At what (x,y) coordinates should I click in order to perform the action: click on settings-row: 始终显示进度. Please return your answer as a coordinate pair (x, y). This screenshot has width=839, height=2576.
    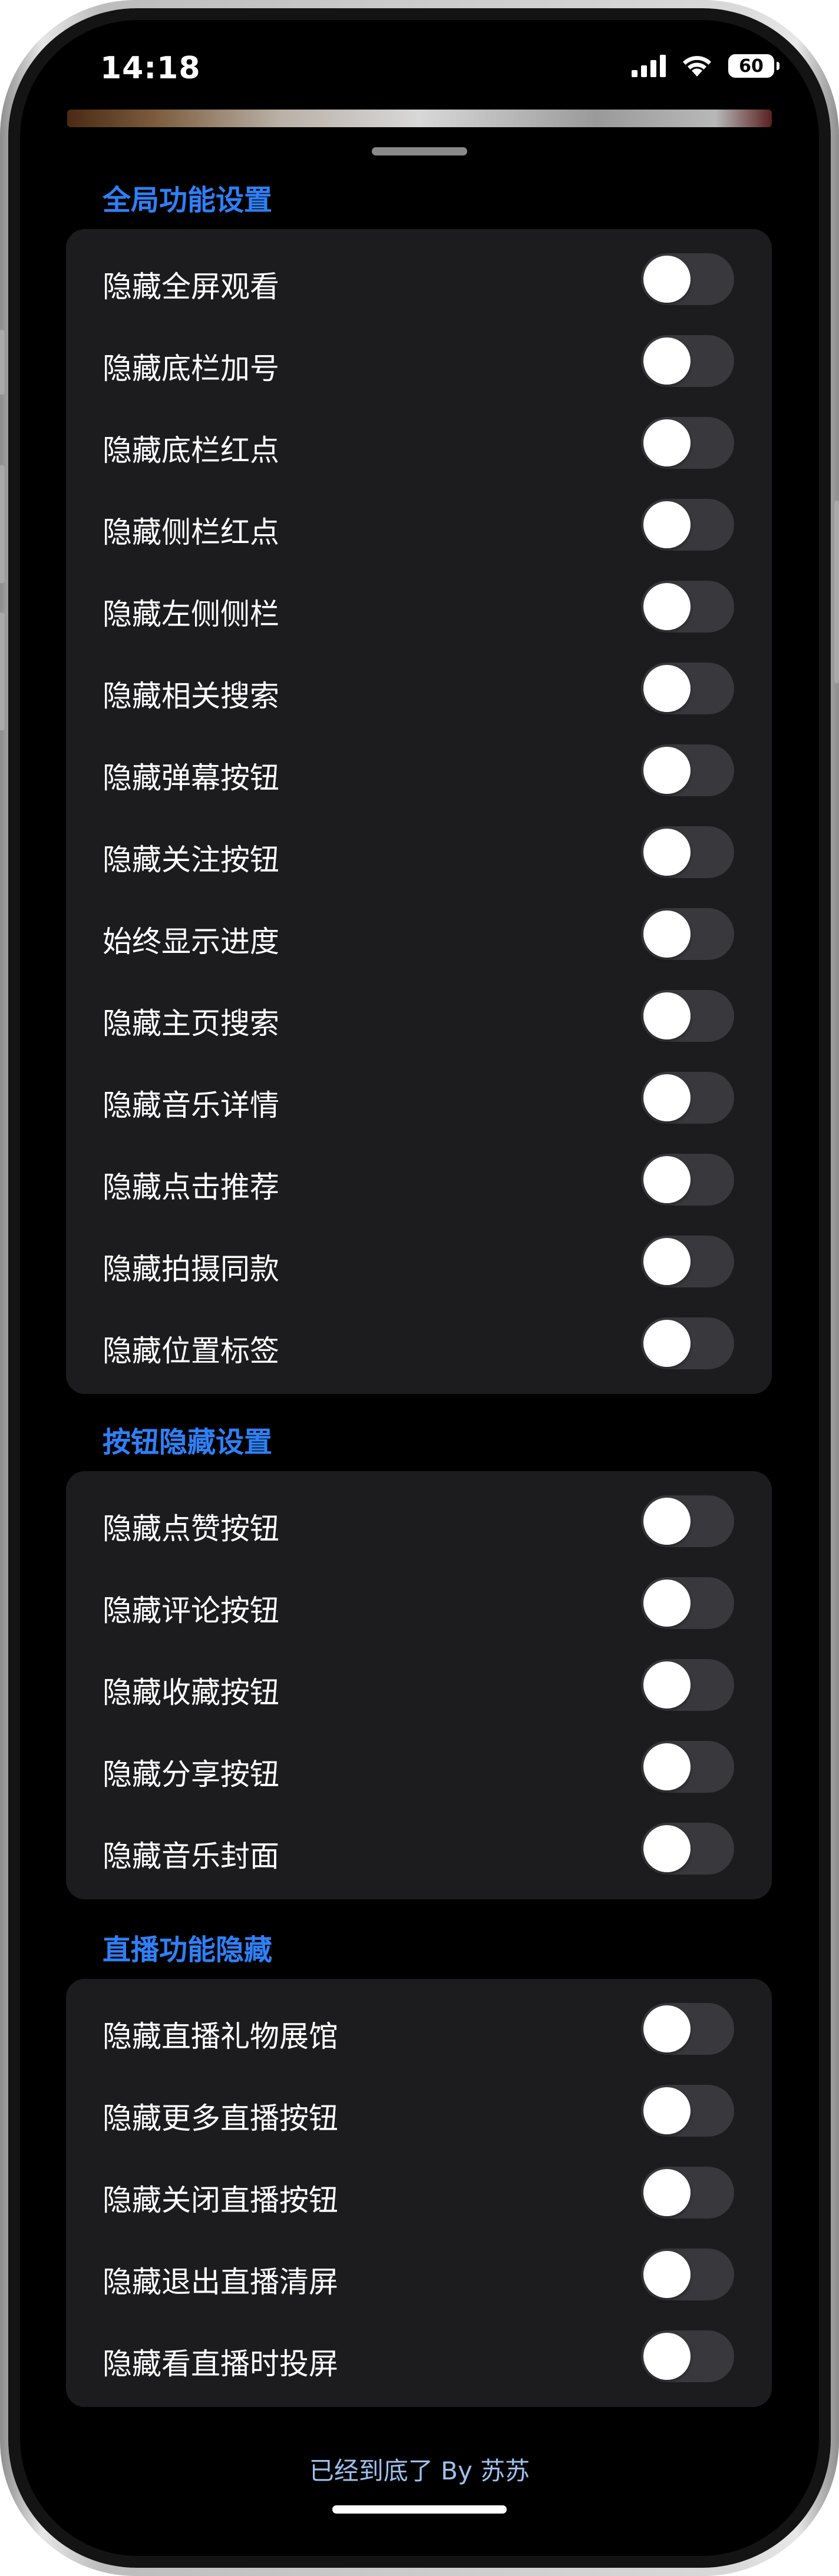
    Looking at the image, I should click on (419, 934).